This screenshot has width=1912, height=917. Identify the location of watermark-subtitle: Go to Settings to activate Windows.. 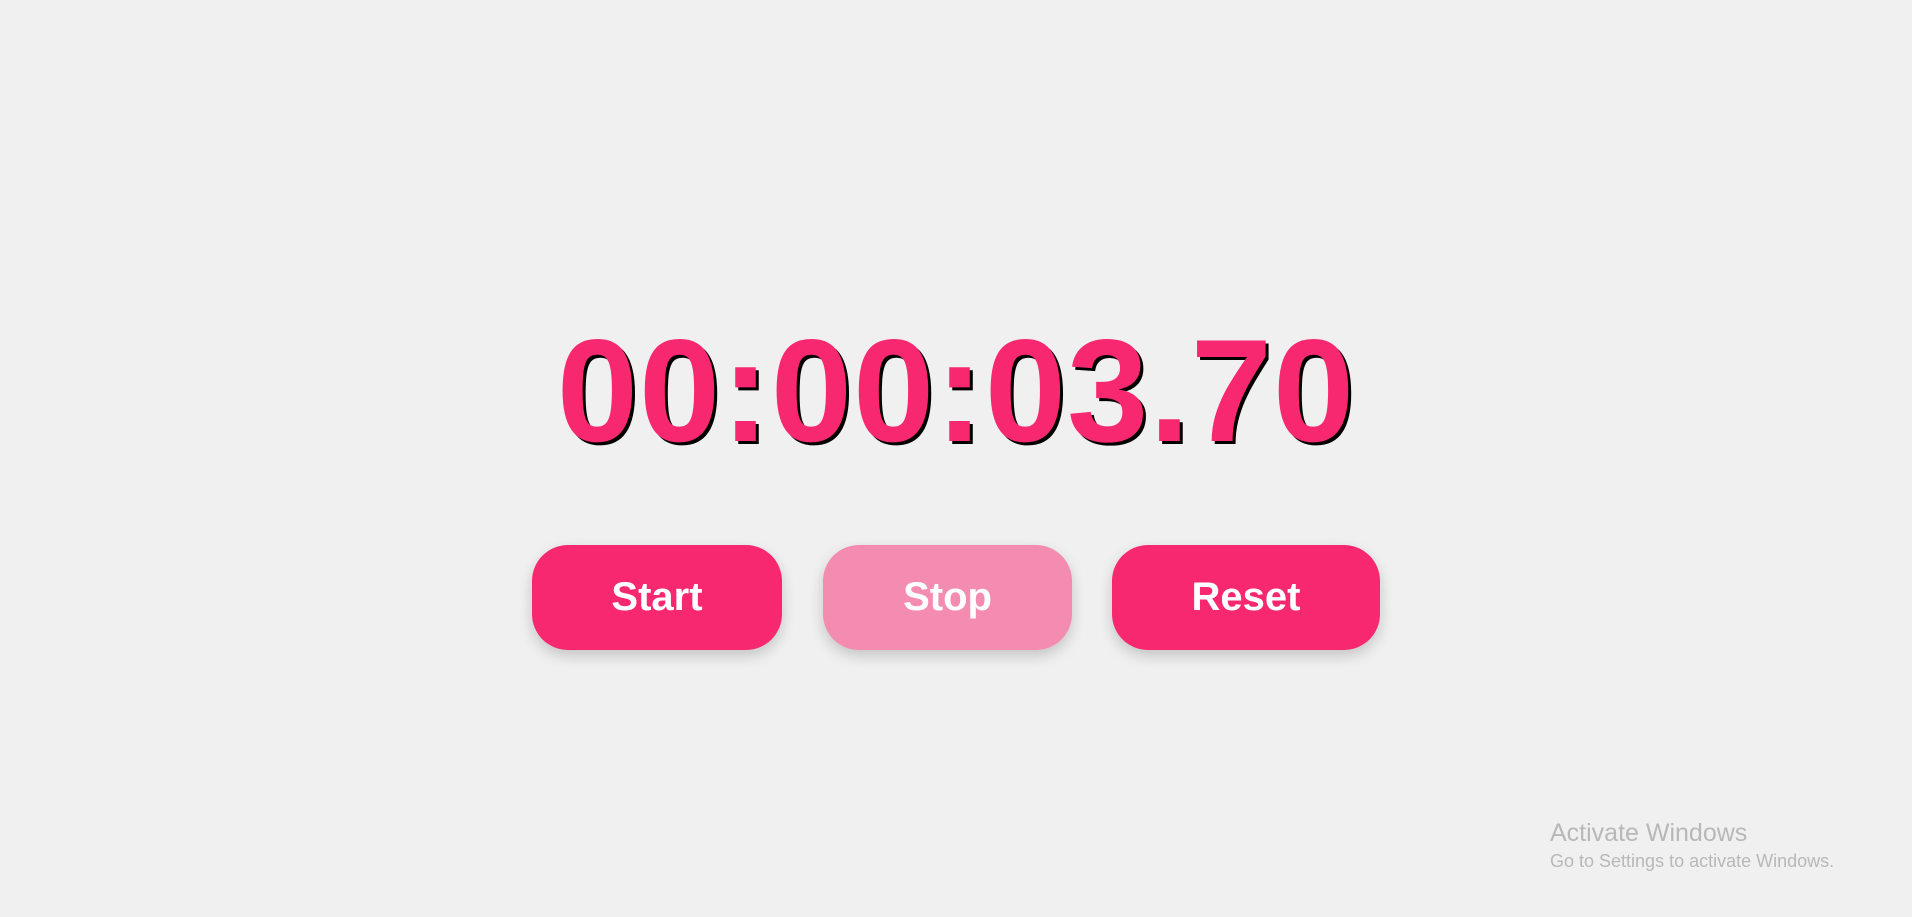
(1692, 861).